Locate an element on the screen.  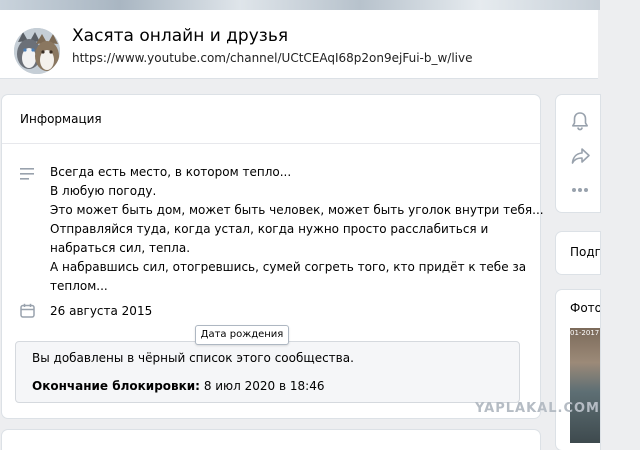
lines-icon is located at coordinates (27, 174).